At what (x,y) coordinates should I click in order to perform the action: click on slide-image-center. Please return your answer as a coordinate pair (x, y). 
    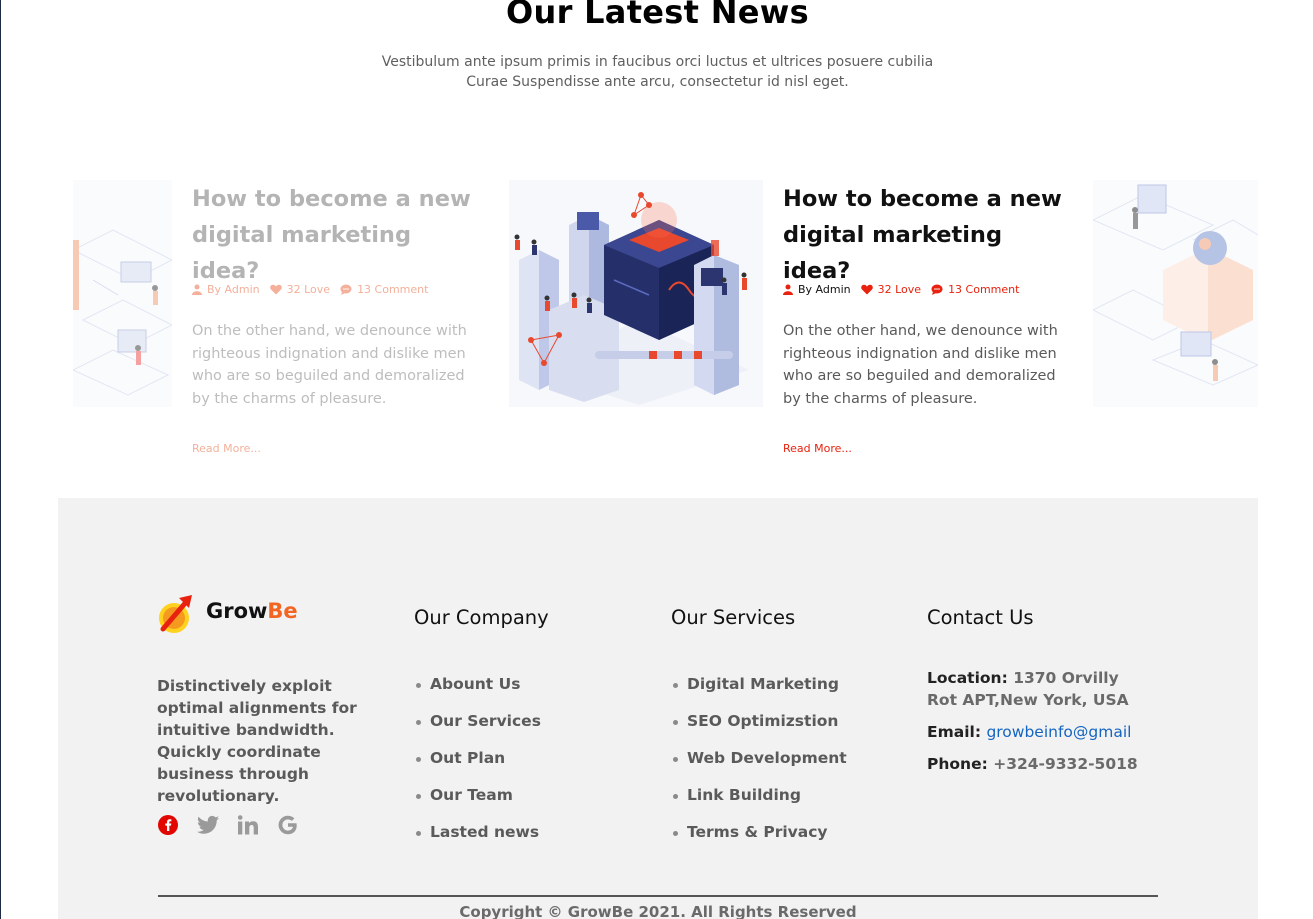
    Looking at the image, I should click on (636, 293).